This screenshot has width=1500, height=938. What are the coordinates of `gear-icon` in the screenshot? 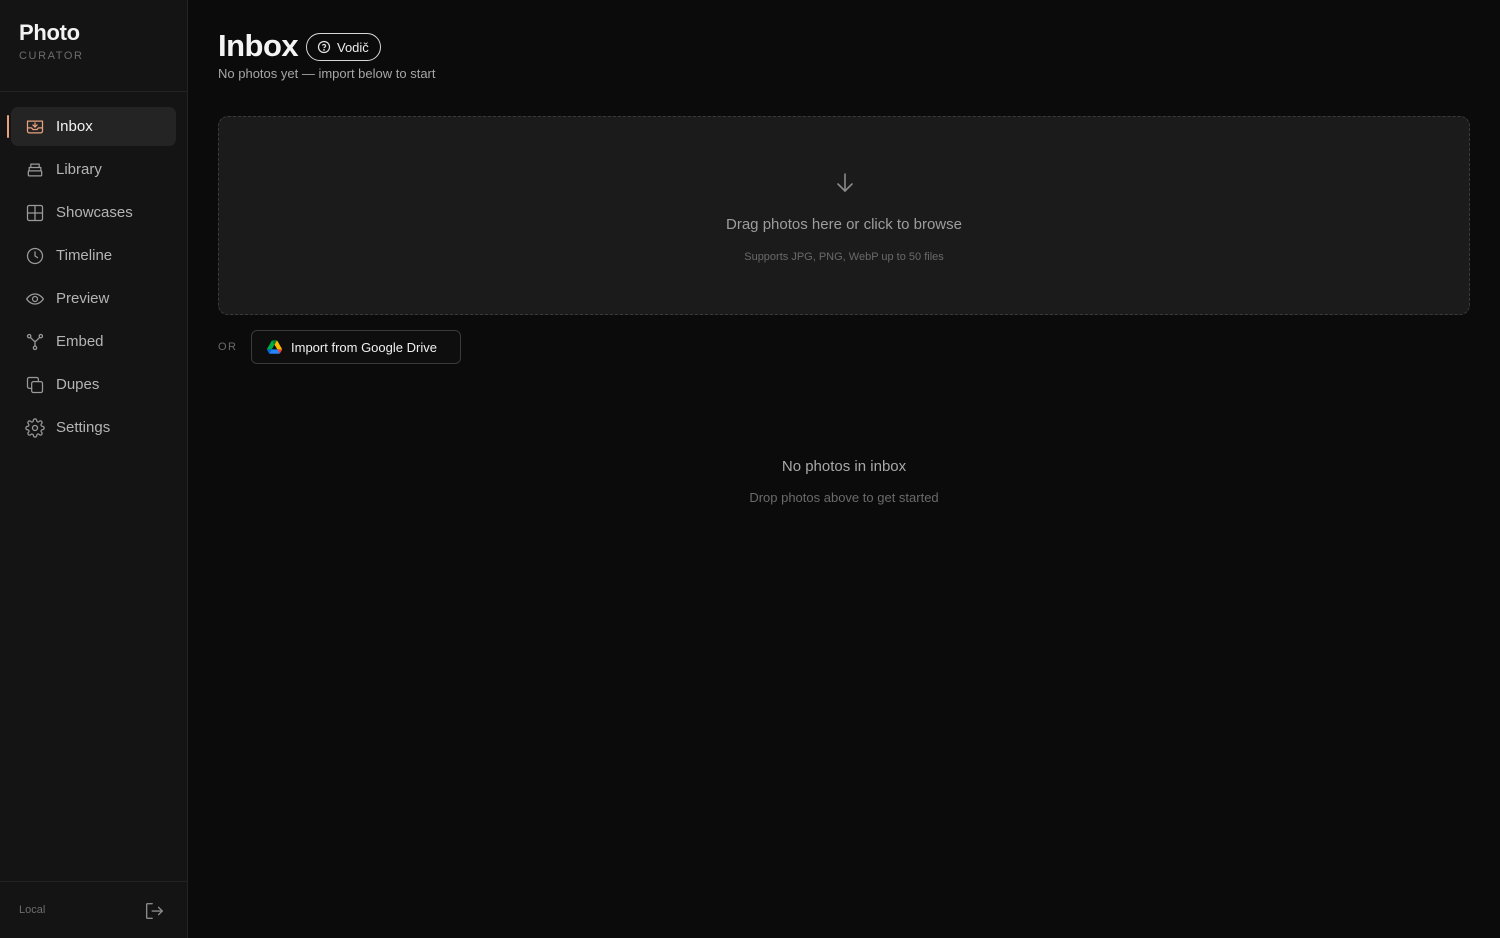 It's located at (35, 427).